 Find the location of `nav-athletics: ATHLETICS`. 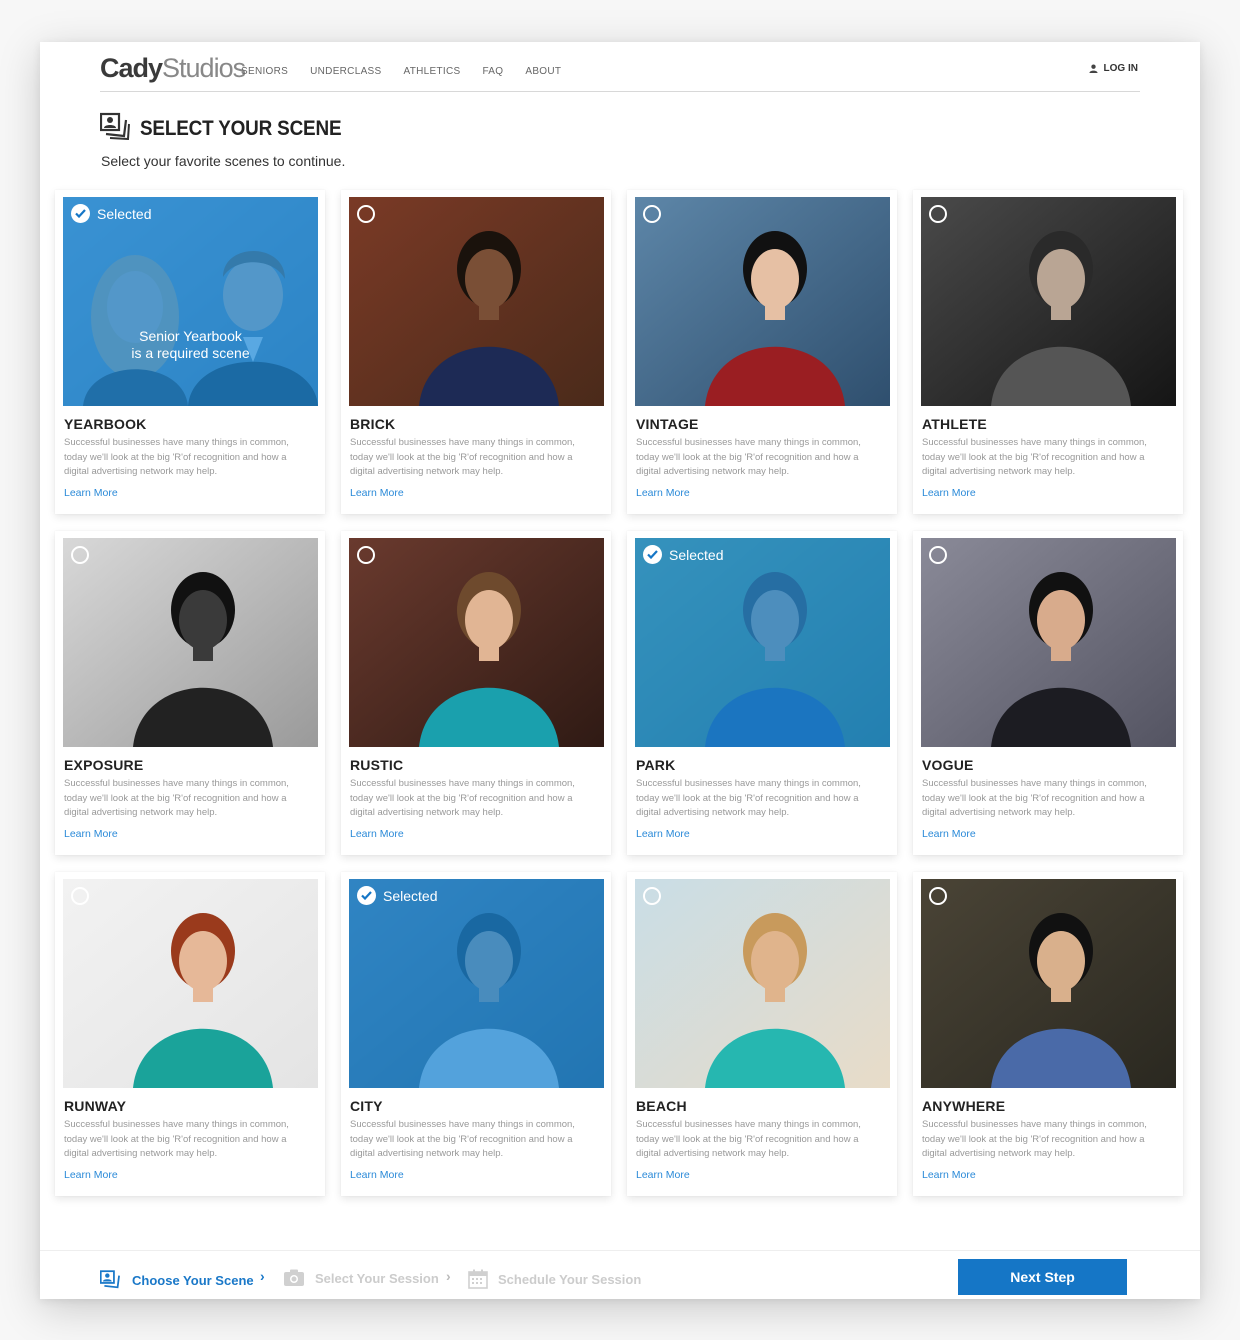

nav-athletics: ATHLETICS is located at coordinates (431, 71).